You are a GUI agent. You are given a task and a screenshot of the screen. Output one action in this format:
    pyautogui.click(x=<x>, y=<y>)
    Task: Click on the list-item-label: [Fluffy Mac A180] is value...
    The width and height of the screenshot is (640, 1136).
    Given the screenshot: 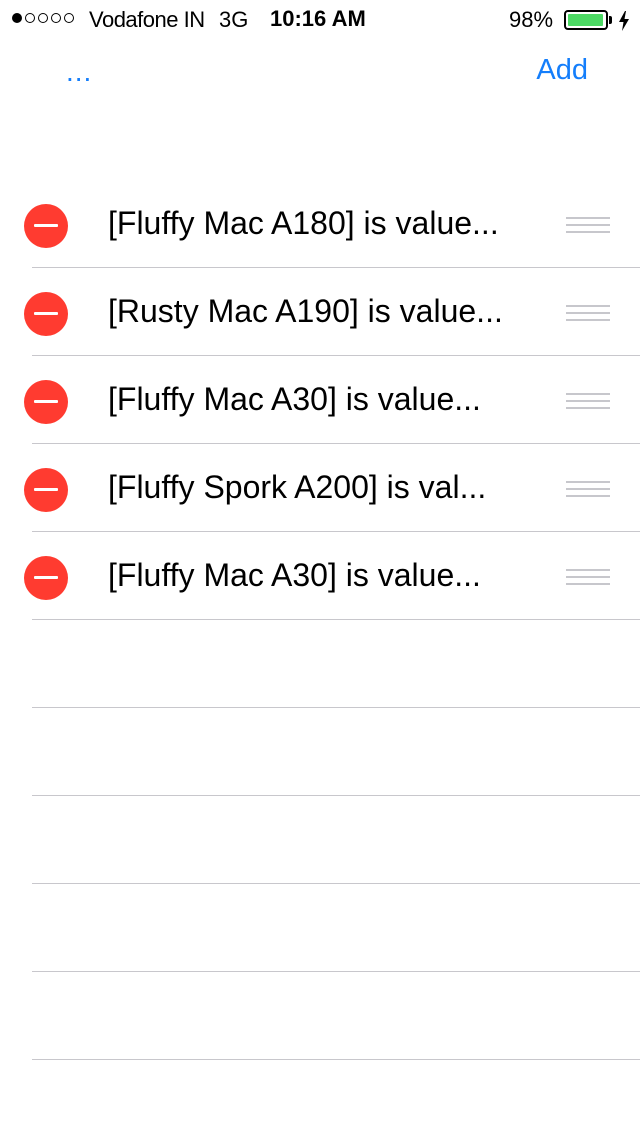 What is the action you would take?
    pyautogui.click(x=303, y=223)
    